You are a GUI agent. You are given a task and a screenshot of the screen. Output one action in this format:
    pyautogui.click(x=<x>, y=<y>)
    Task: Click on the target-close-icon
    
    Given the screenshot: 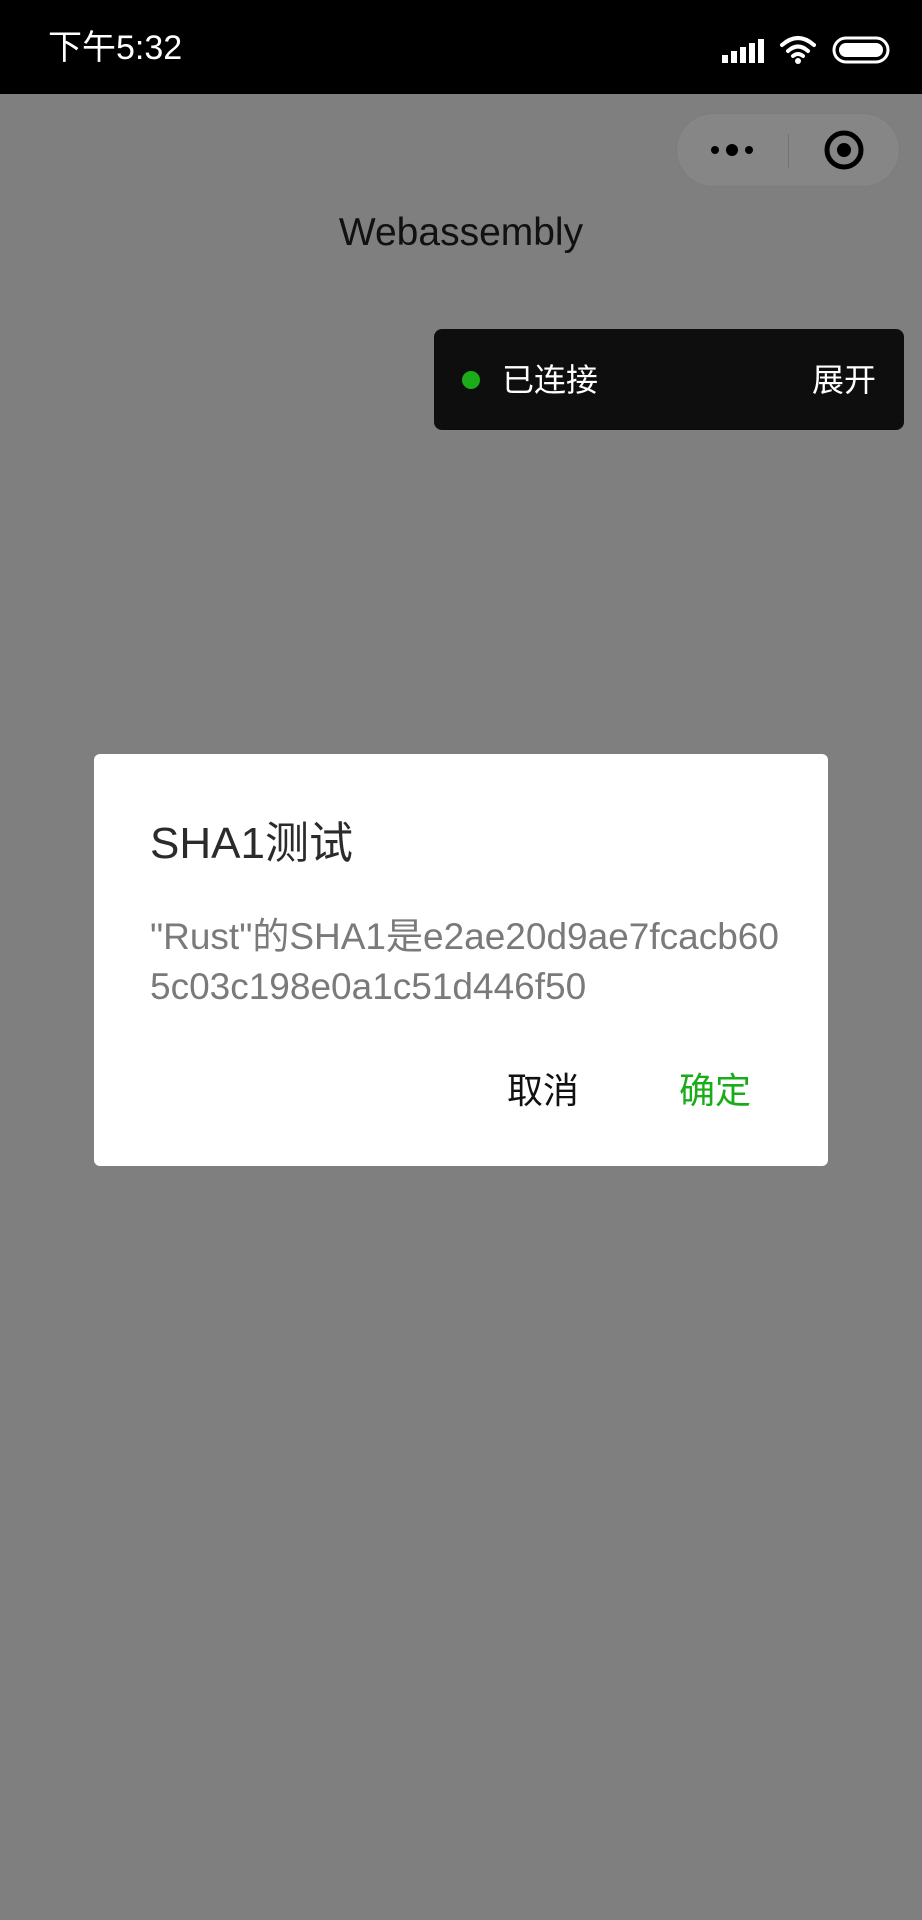 What is the action you would take?
    pyautogui.click(x=844, y=150)
    